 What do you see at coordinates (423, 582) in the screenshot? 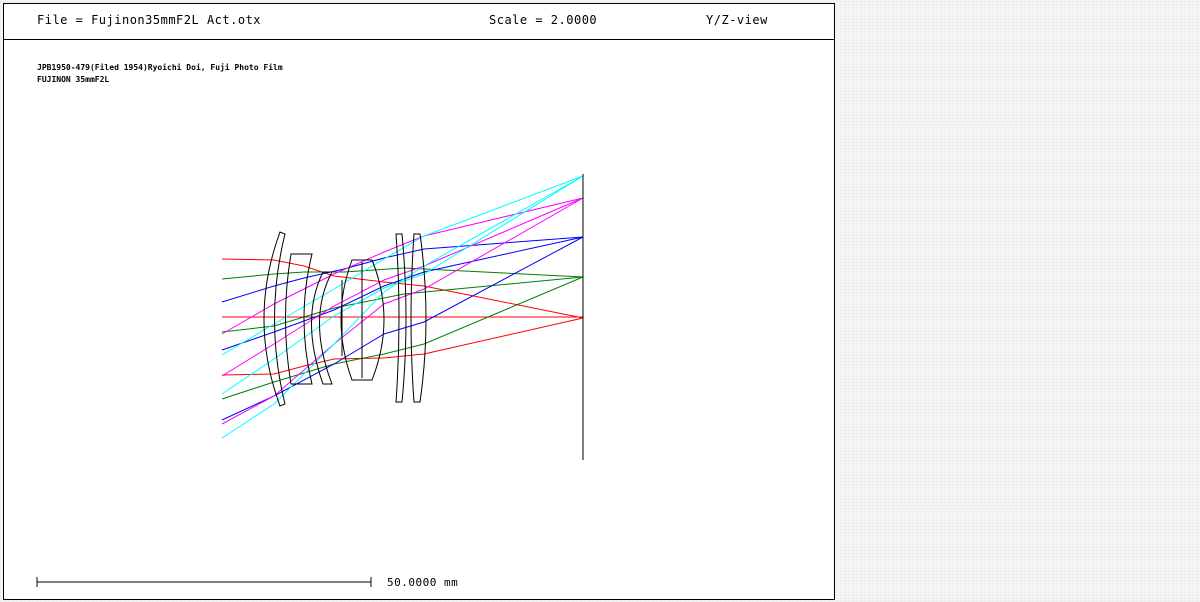
I see `scale-bar-label: 50.0000 mm` at bounding box center [423, 582].